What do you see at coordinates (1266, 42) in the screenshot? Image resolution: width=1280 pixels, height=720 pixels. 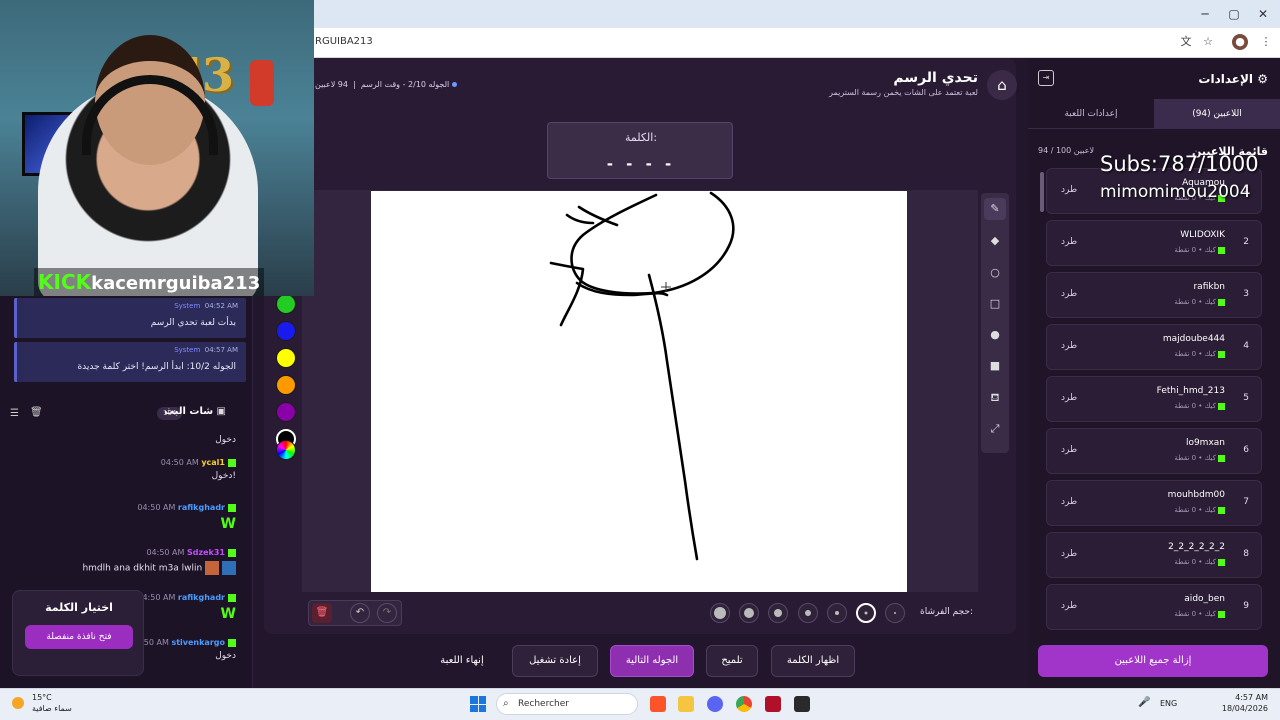 I see `menu-dots-icon: ⋮` at bounding box center [1266, 42].